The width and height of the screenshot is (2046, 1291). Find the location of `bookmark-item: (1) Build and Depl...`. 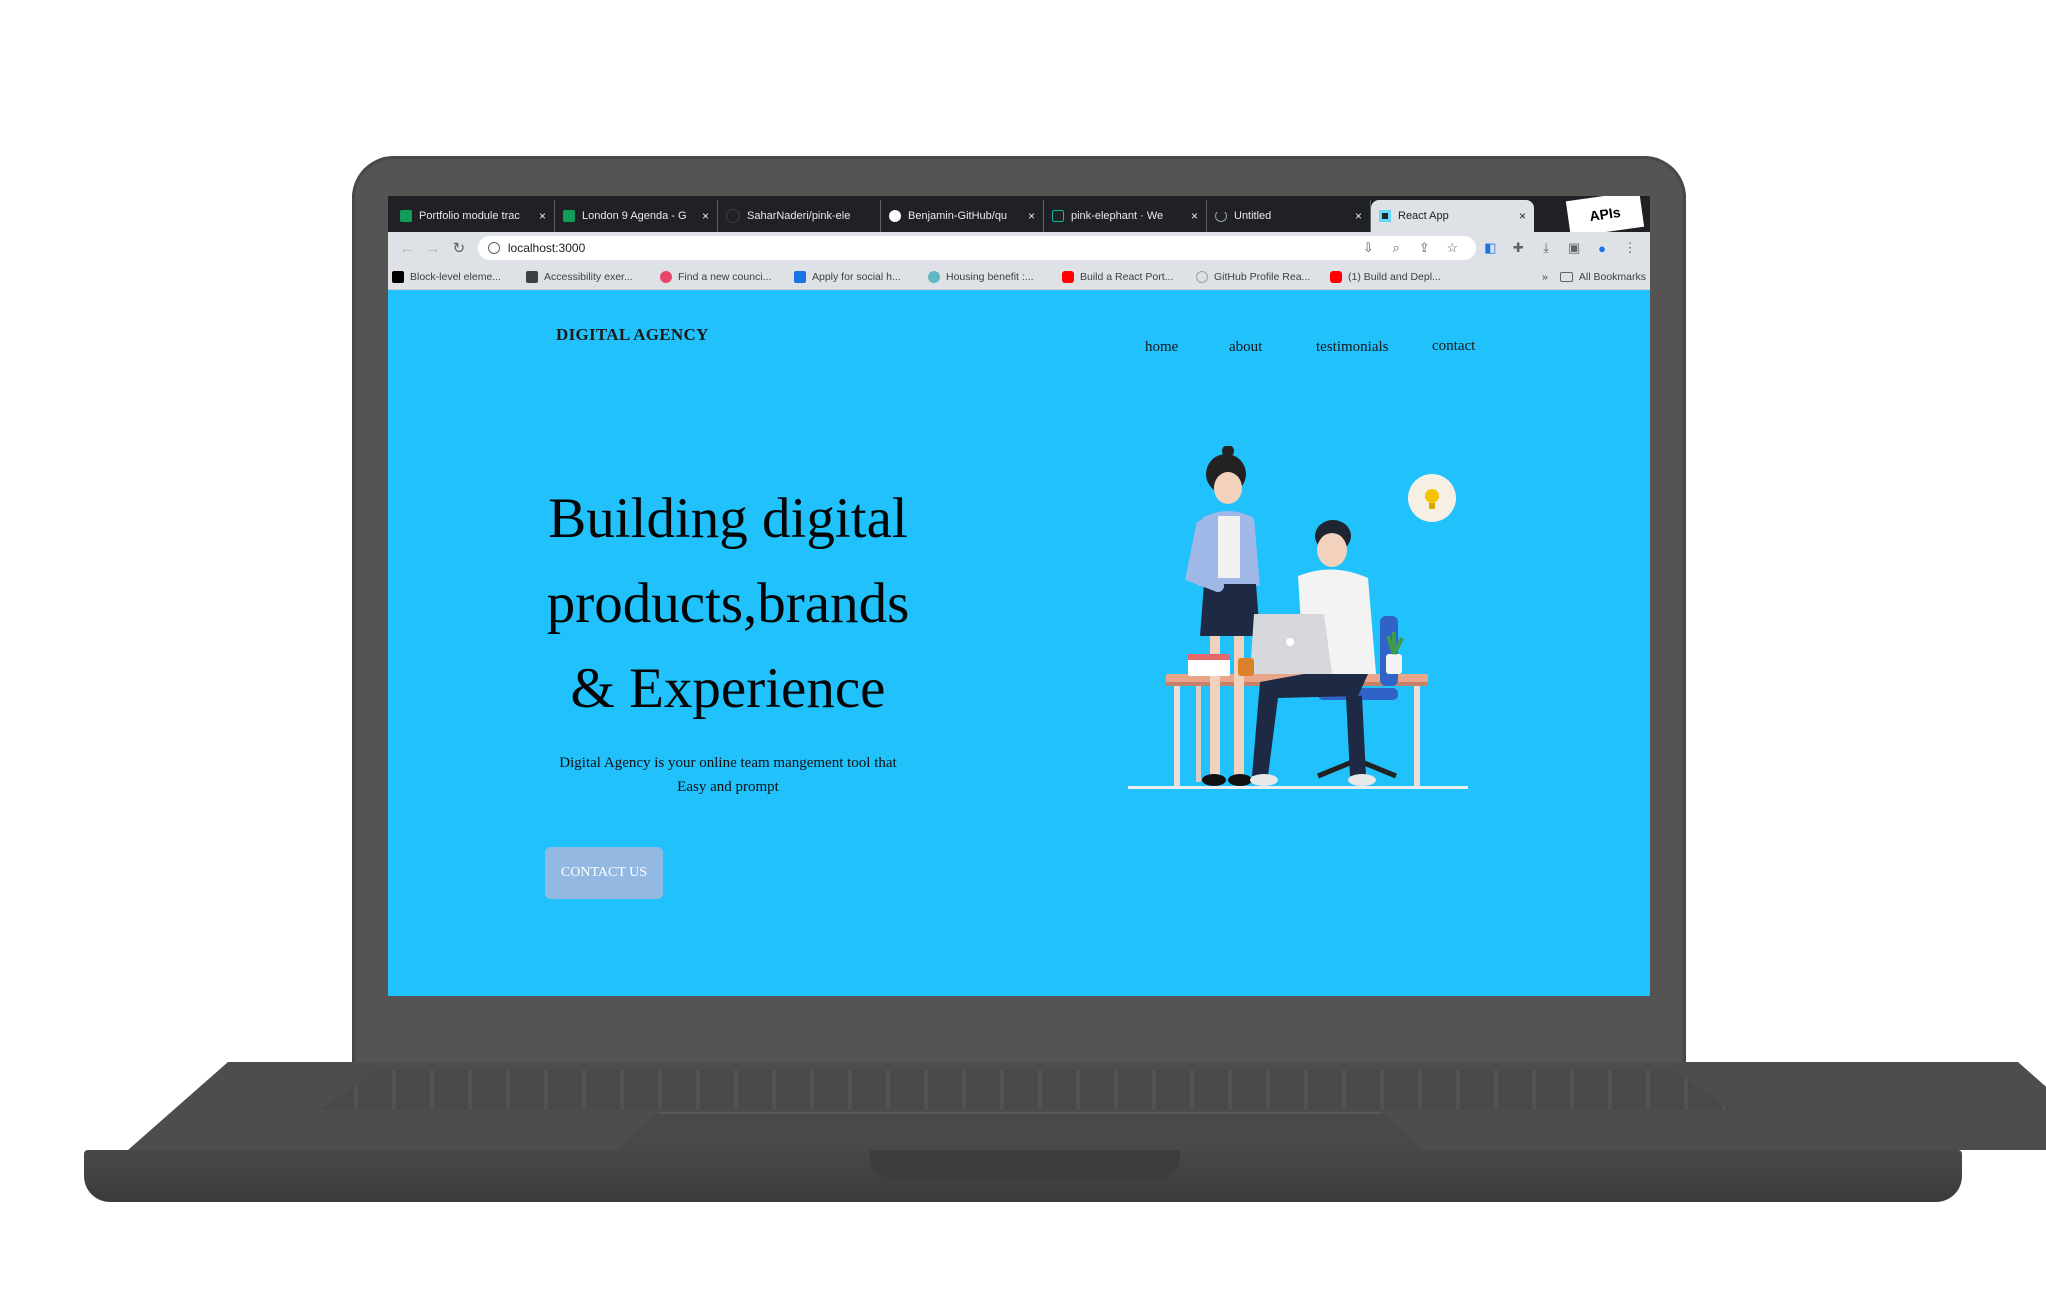

bookmark-item: (1) Build and Depl... is located at coordinates (1397, 276).